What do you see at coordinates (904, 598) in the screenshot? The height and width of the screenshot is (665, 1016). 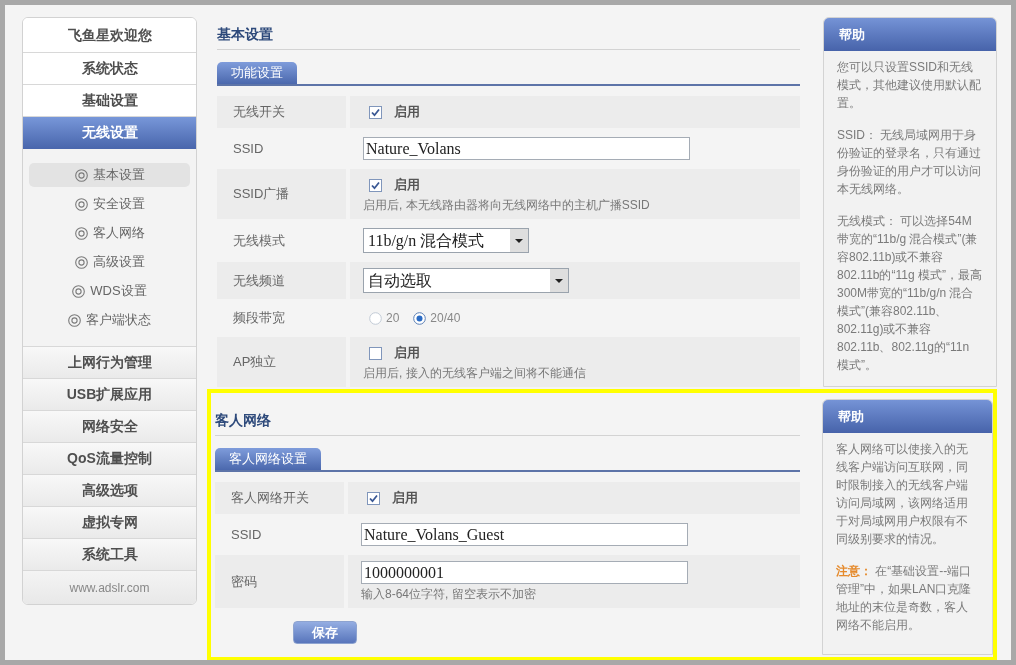 I see `help-text: 注意： 在“基础设置--端口管理”中，如果LAN口克隆地址的末位是奇数，客人网络不能启用。` at bounding box center [904, 598].